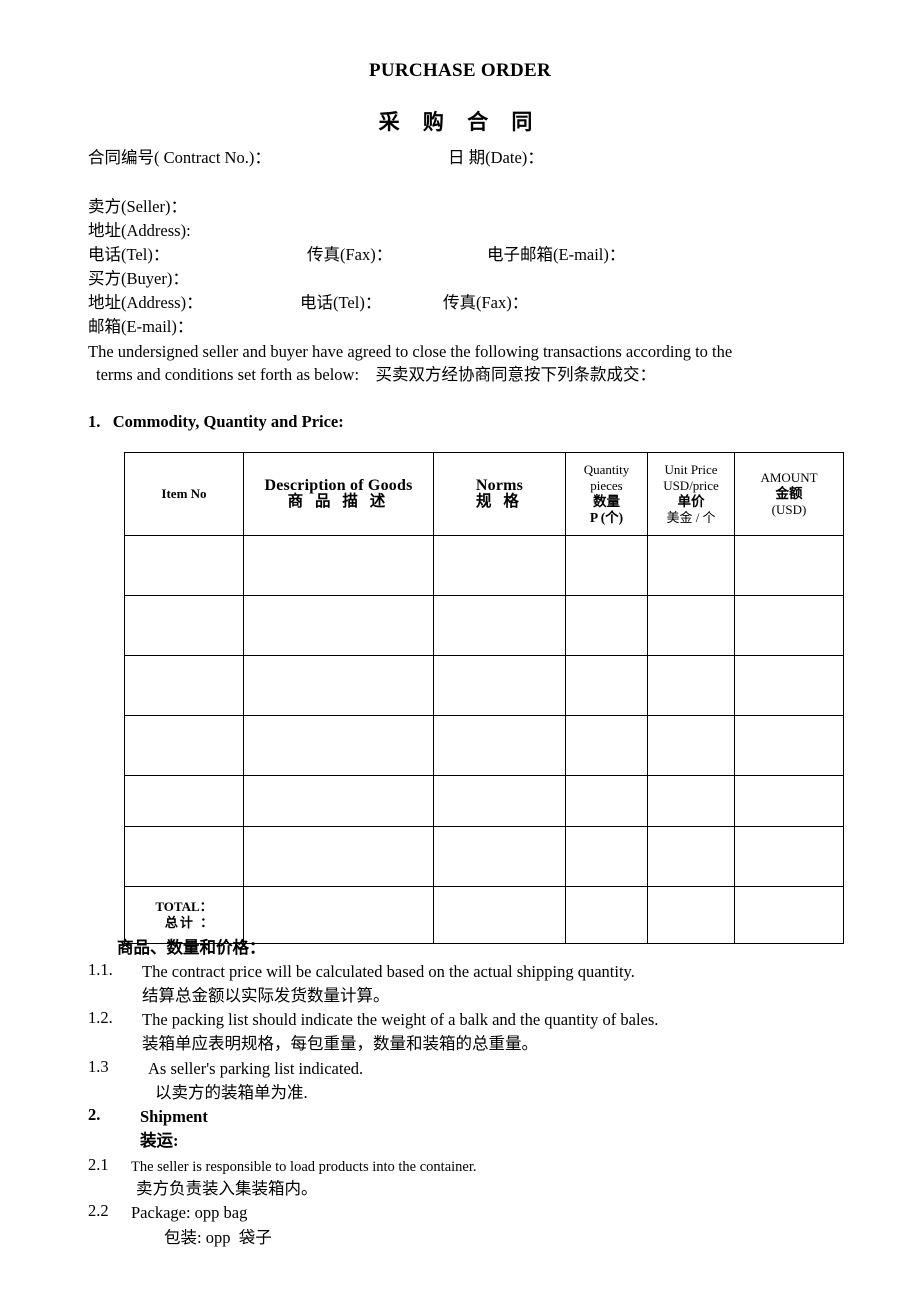  I want to click on clause-2-1-number: 2.1, so click(98, 1164).